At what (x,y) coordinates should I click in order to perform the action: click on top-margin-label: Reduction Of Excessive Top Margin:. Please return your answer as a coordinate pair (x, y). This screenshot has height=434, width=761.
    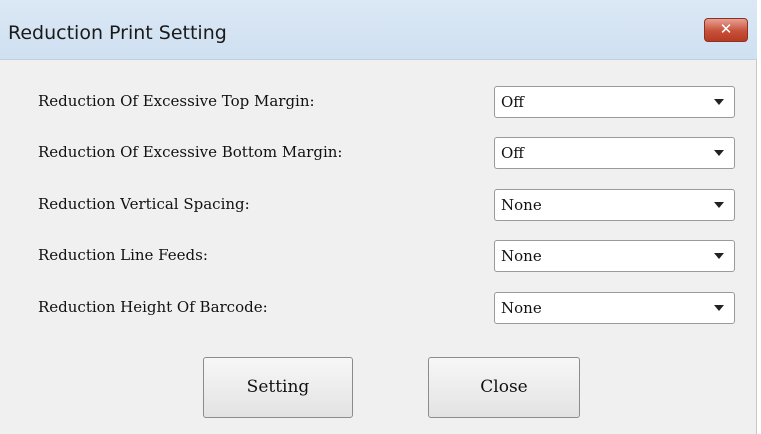
    Looking at the image, I should click on (176, 101).